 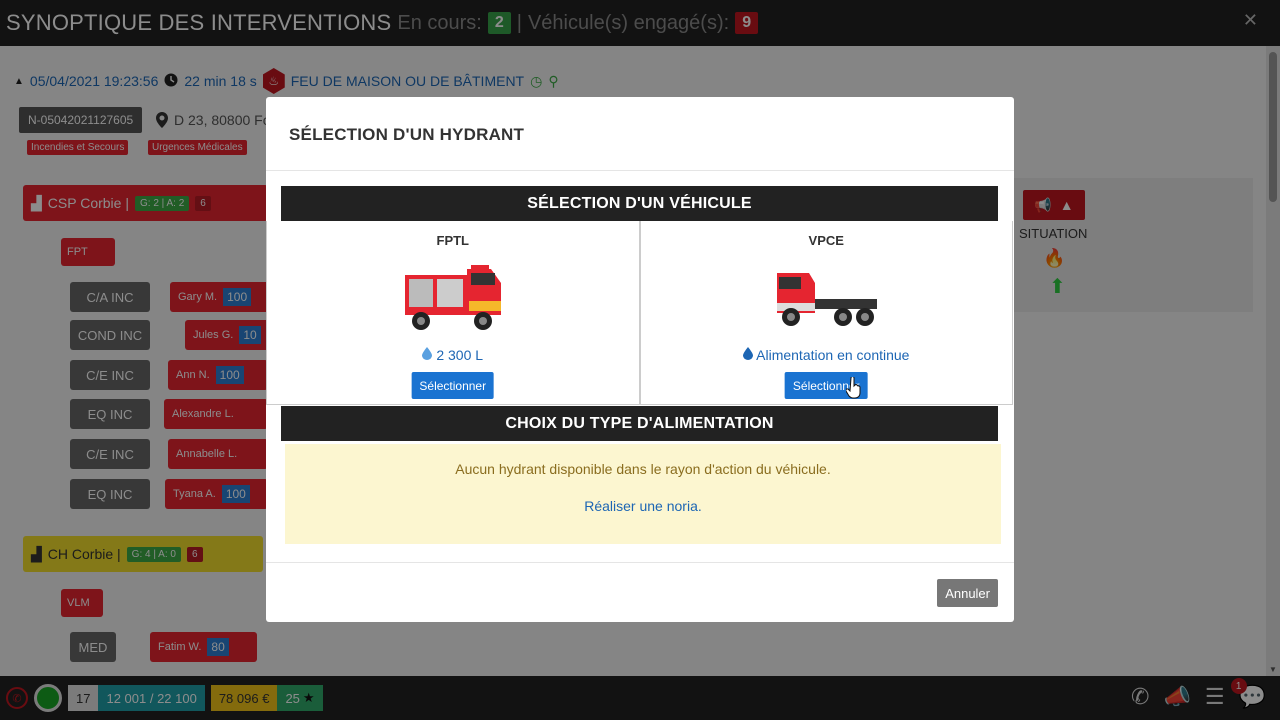 What do you see at coordinates (407, 134) in the screenshot?
I see `modal-title: SÉLECTION D'UN HYDRANT` at bounding box center [407, 134].